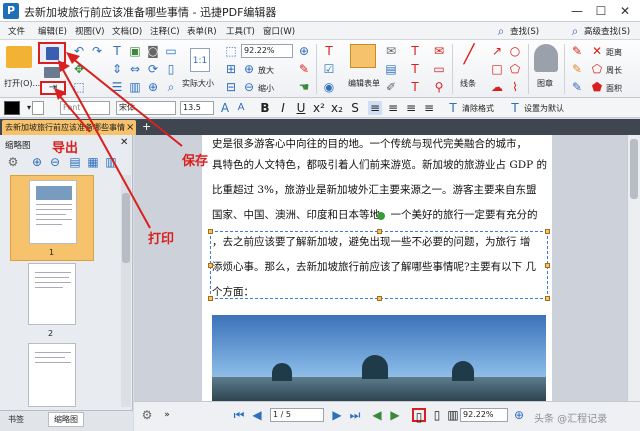 The width and height of the screenshot is (640, 431). What do you see at coordinates (195, 161) in the screenshot?
I see `save-annotation: 保存` at bounding box center [195, 161].